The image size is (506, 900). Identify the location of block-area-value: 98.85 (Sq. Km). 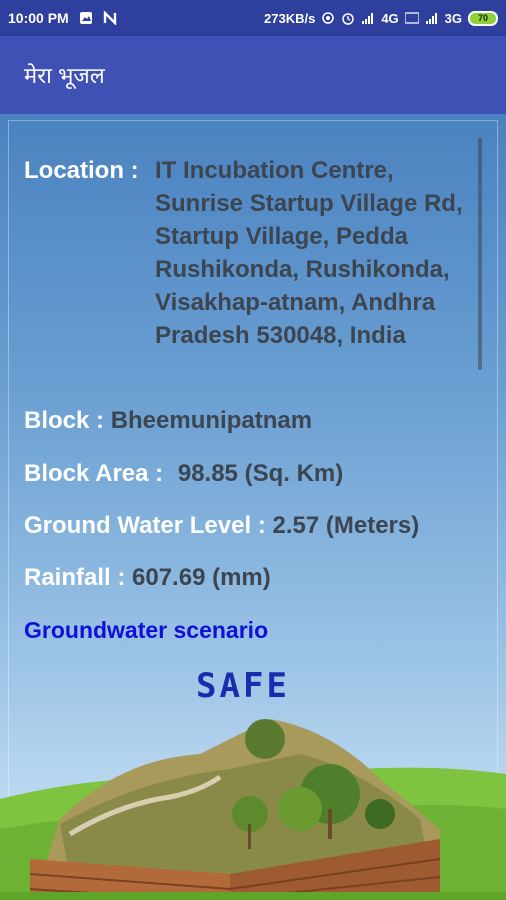
(260, 473).